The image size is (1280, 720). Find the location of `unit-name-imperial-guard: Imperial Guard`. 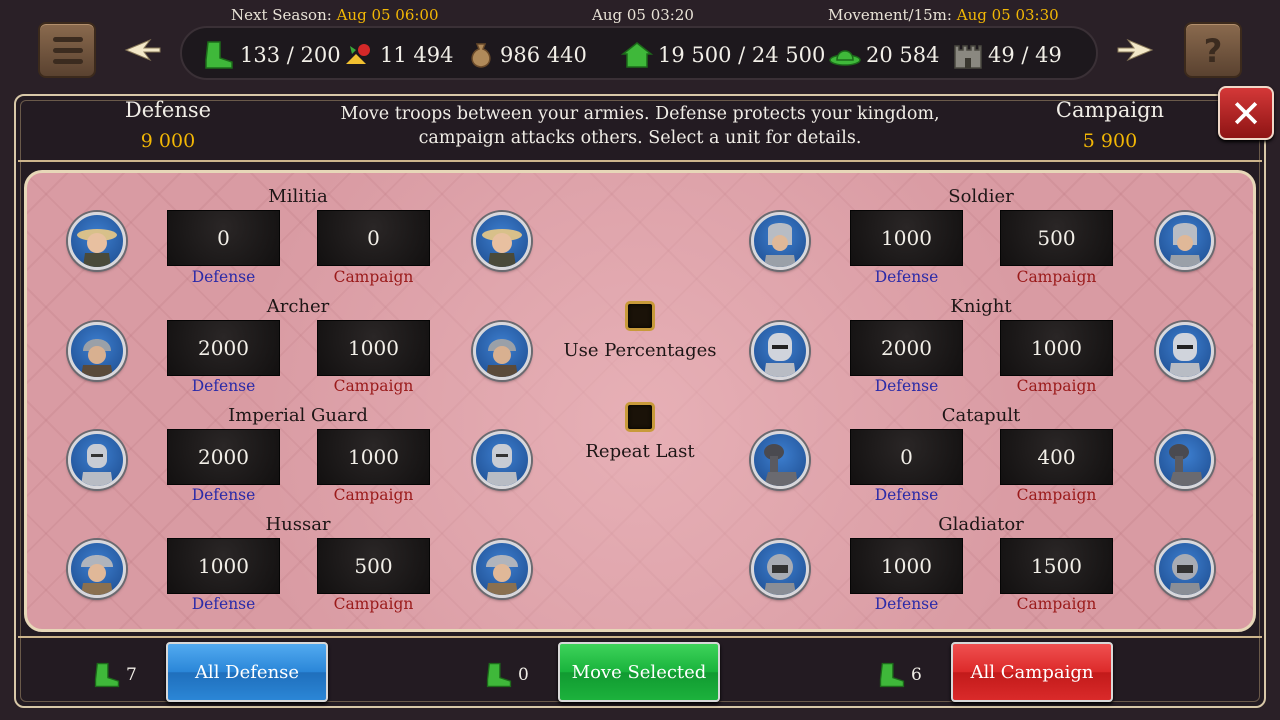

unit-name-imperial-guard: Imperial Guard is located at coordinates (298, 415).